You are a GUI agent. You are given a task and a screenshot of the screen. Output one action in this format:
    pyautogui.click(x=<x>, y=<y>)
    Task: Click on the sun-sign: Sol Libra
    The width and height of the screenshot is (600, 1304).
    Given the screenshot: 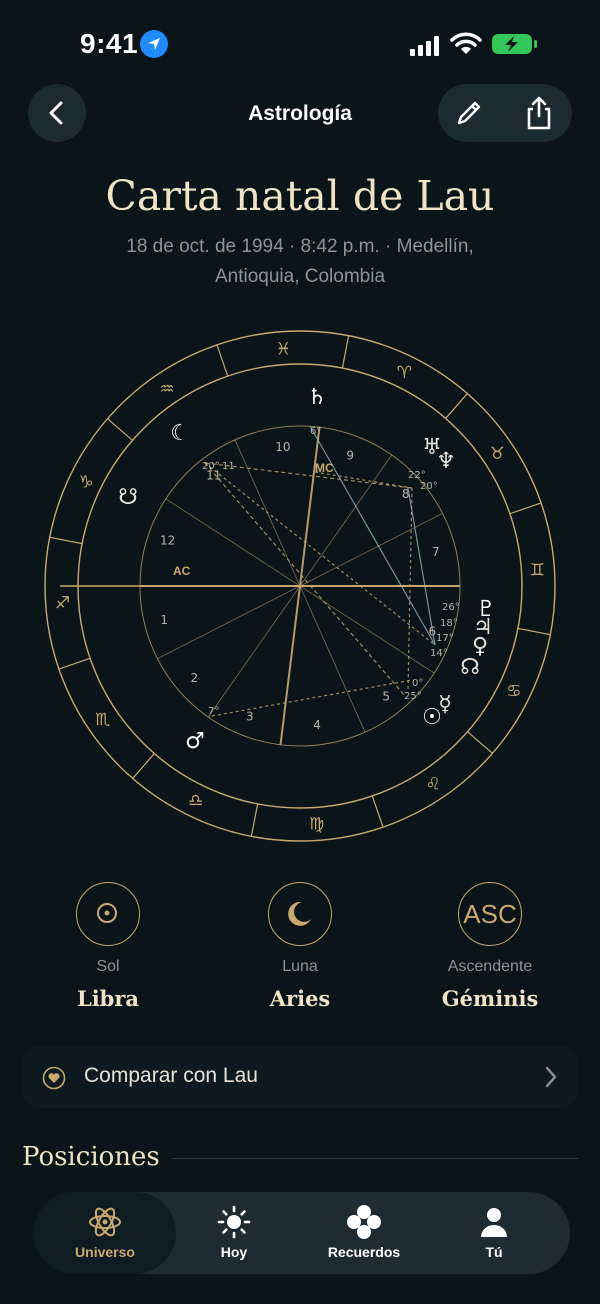 What is the action you would take?
    pyautogui.click(x=108, y=946)
    